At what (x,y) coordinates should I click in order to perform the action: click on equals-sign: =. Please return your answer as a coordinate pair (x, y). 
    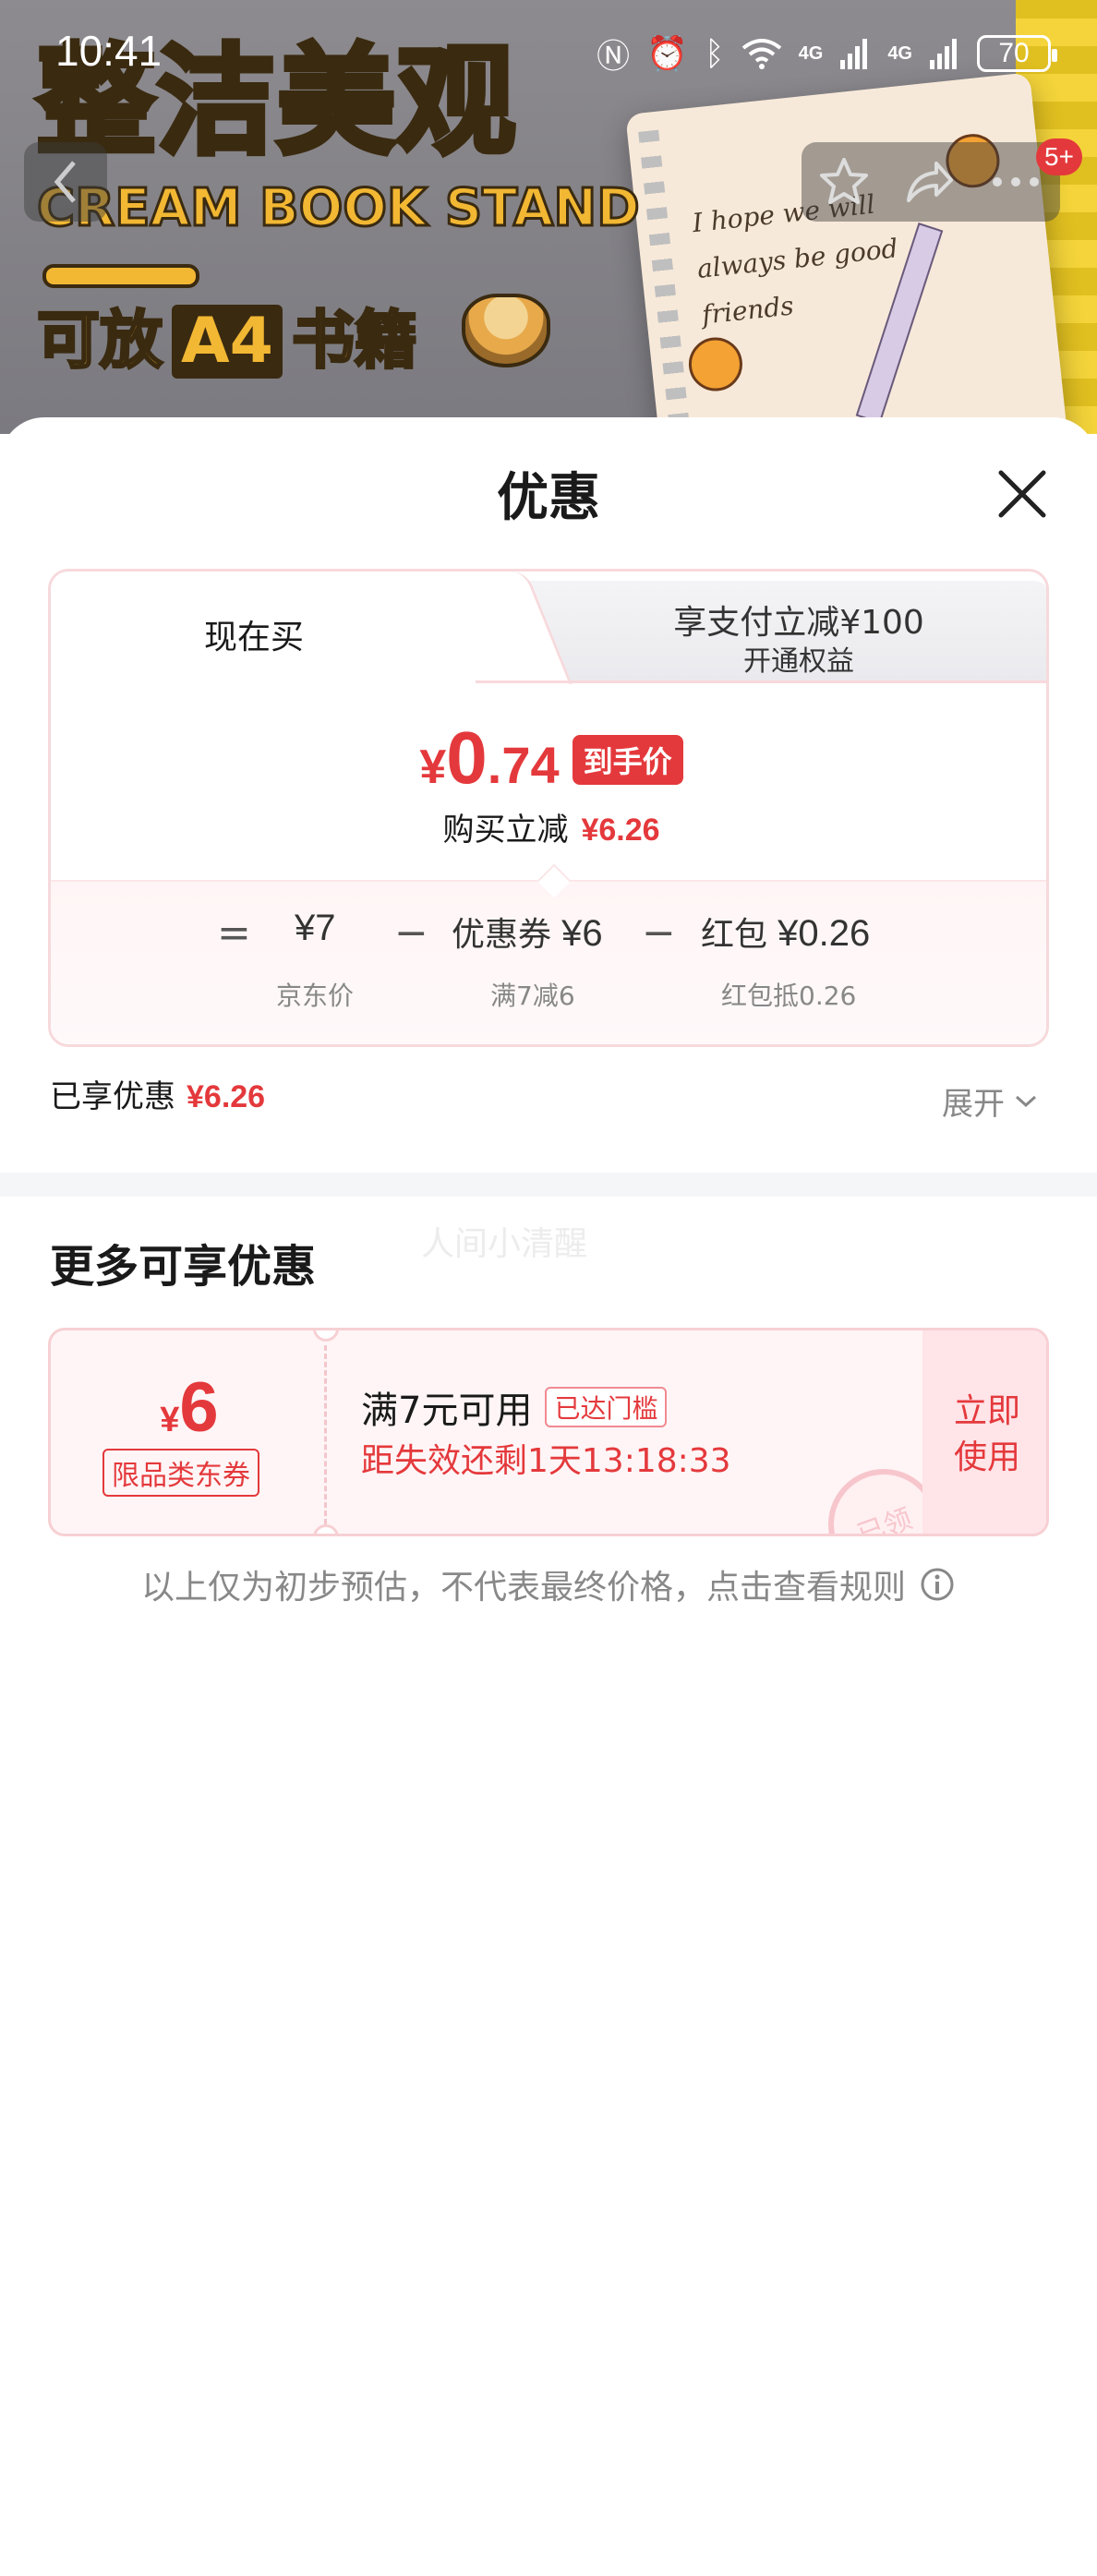
    Looking at the image, I should click on (234, 933).